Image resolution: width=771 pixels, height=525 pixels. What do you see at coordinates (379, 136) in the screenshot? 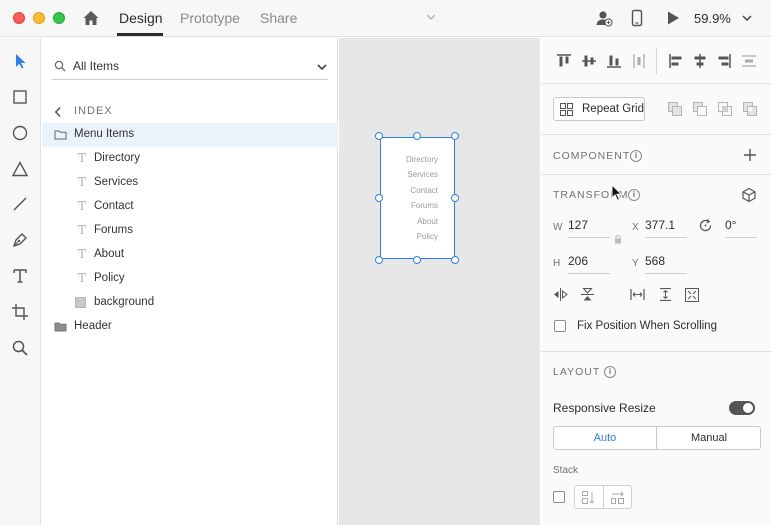
I see `resize-handle-top-left` at bounding box center [379, 136].